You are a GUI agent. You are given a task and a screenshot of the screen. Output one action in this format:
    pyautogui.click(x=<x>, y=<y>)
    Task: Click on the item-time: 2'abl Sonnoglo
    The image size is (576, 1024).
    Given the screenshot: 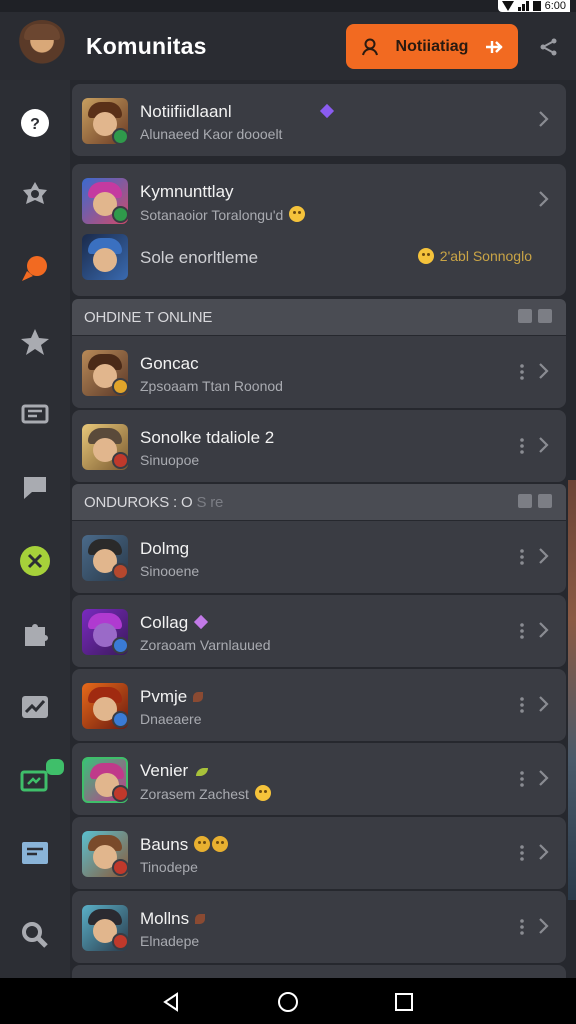 What is the action you would take?
    pyautogui.click(x=474, y=256)
    